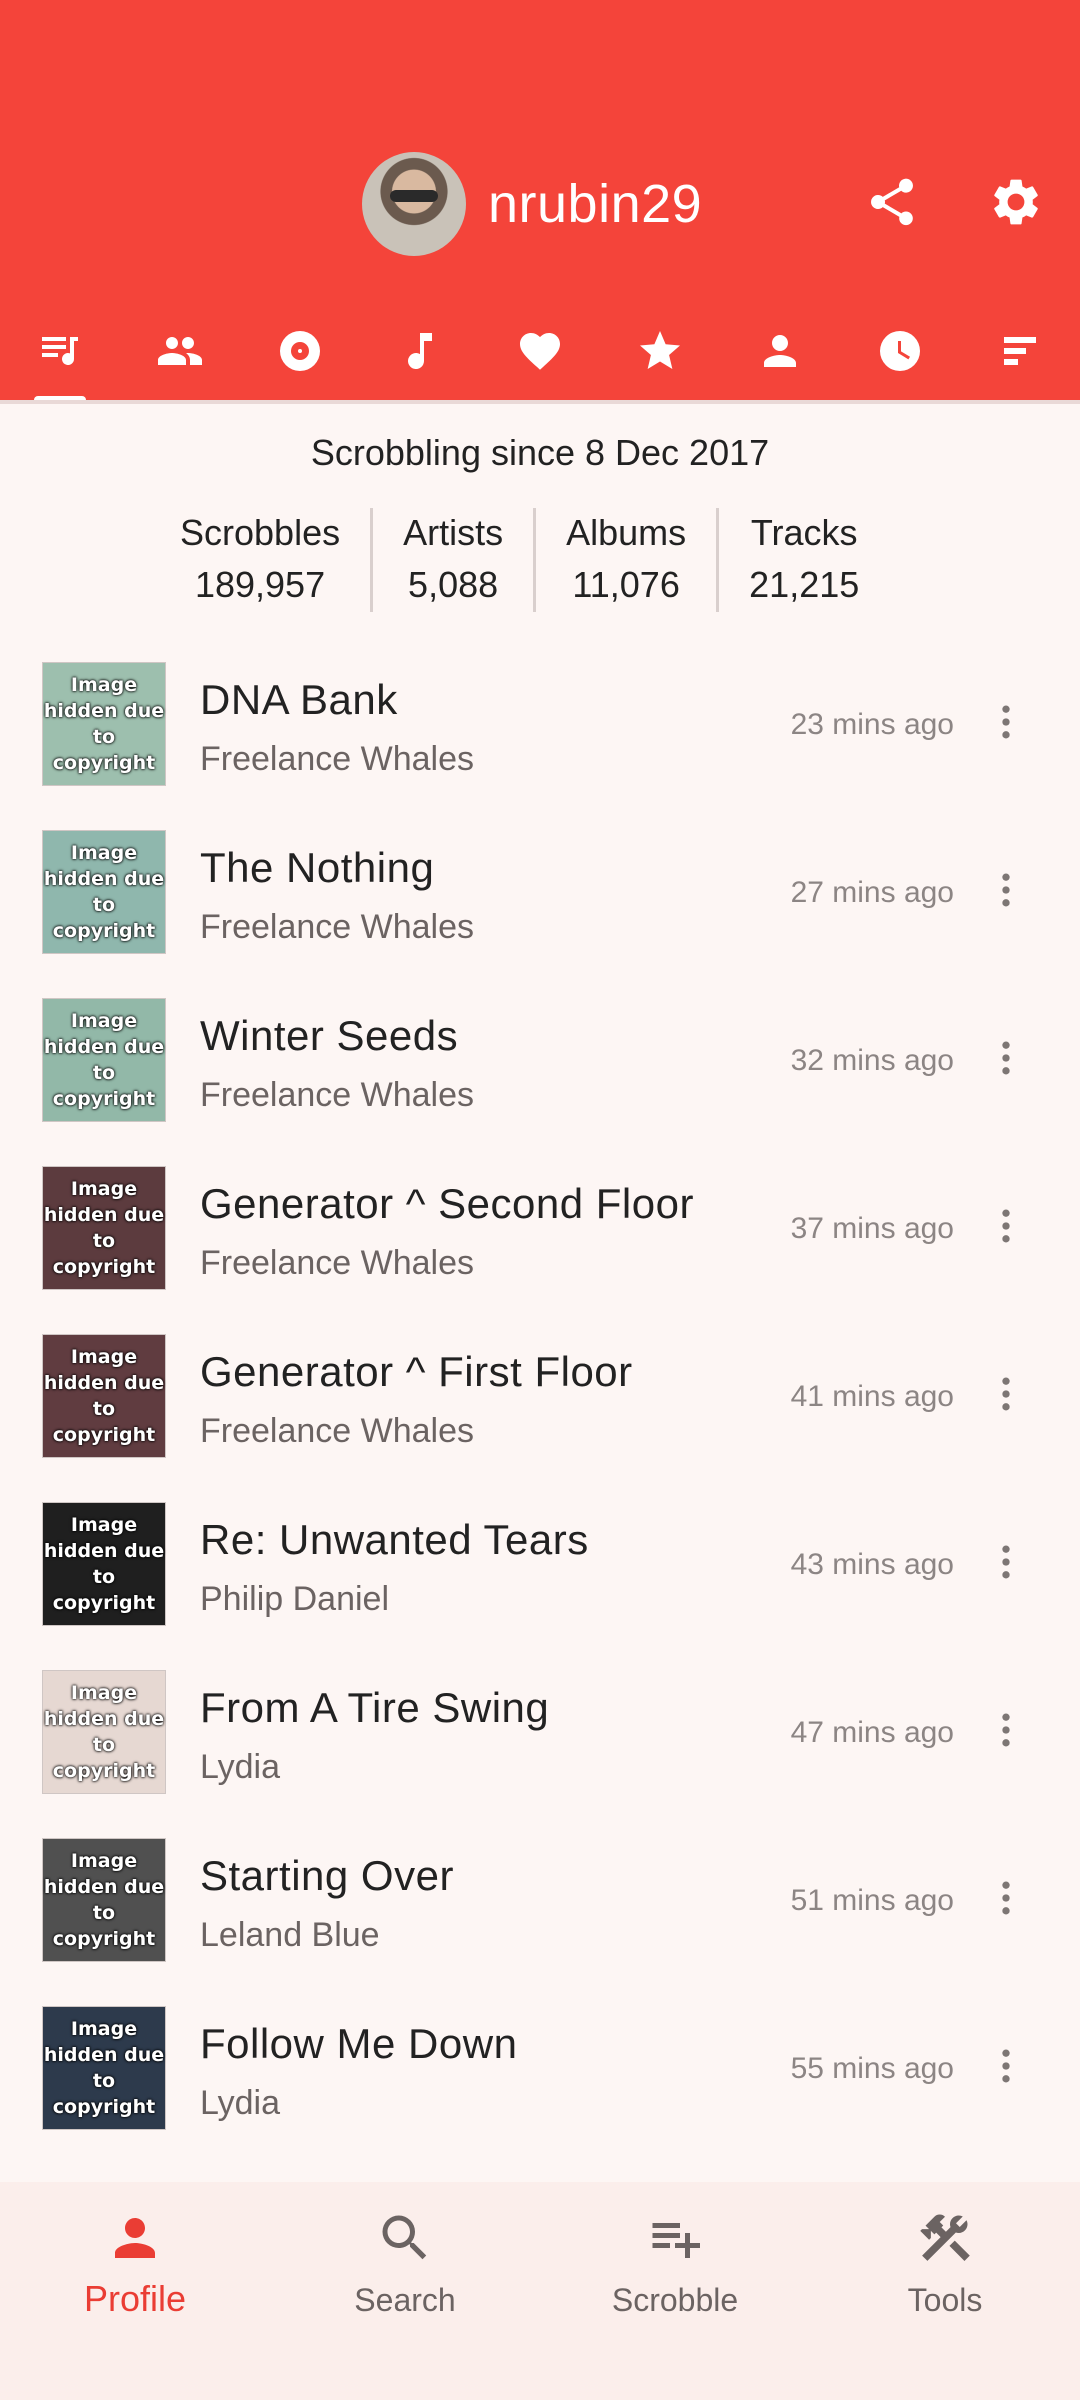  I want to click on track-title: Generator ^ Second Floor, so click(447, 1203).